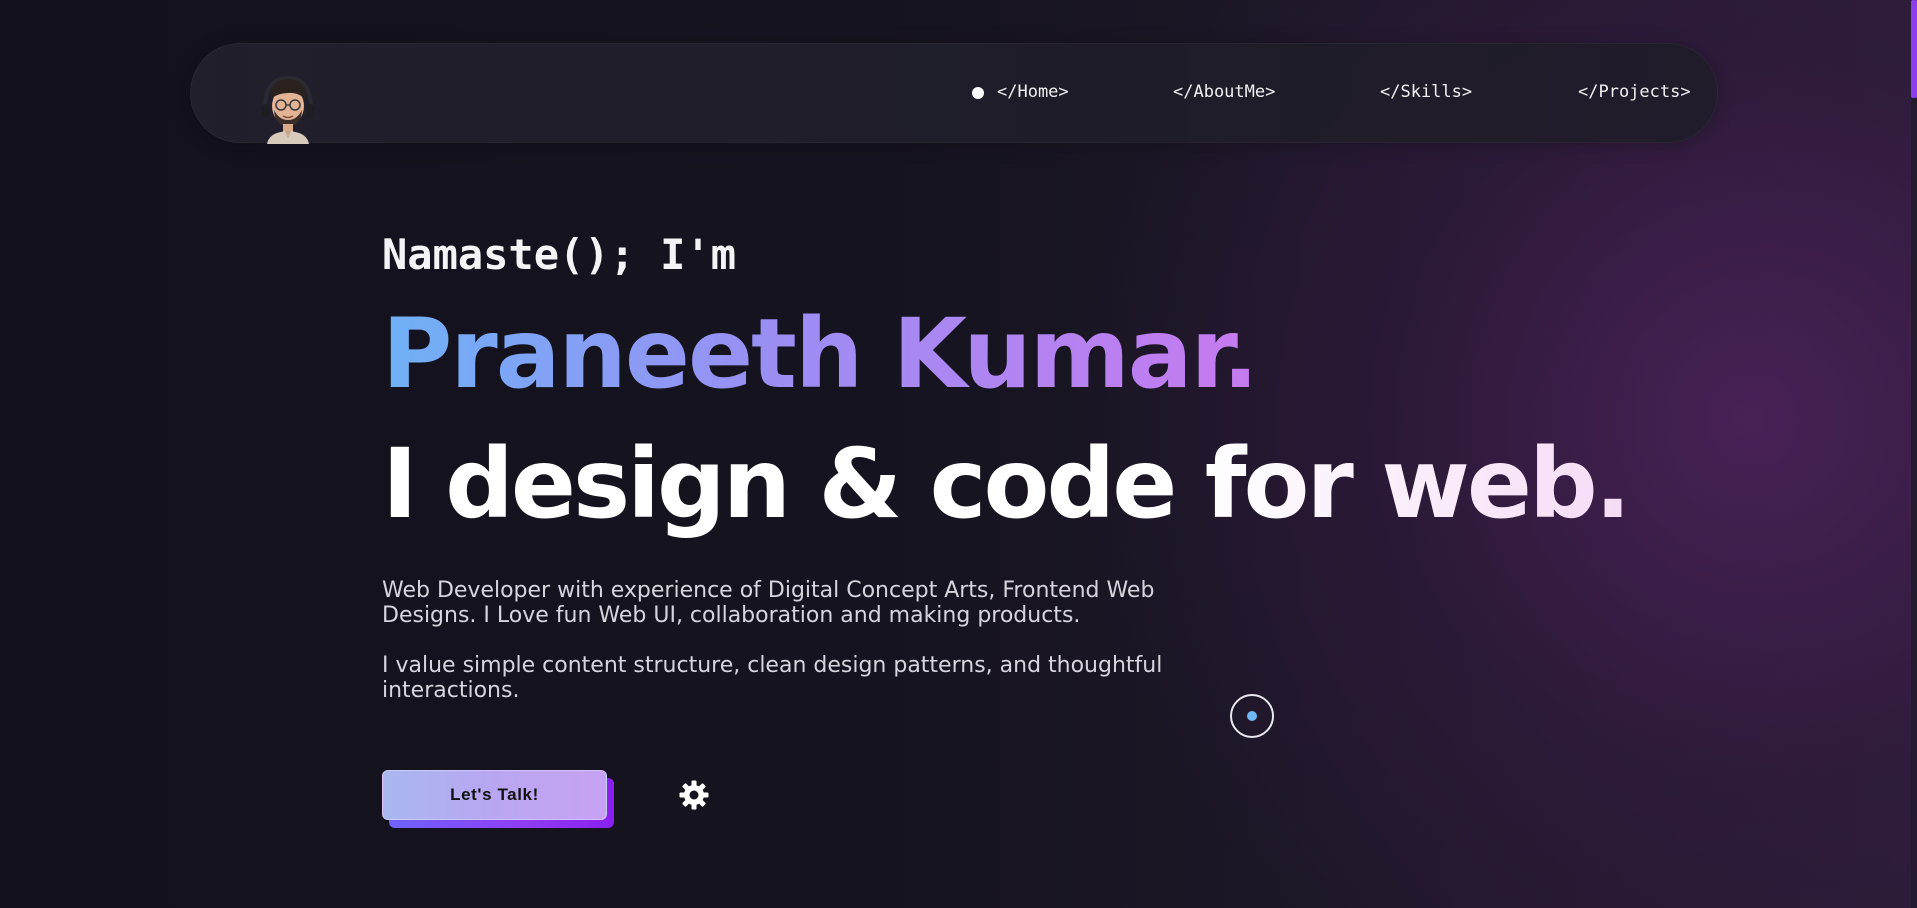  Describe the element at coordinates (559, 254) in the screenshot. I see `hero-greeting: Namaste(); I'm` at that location.